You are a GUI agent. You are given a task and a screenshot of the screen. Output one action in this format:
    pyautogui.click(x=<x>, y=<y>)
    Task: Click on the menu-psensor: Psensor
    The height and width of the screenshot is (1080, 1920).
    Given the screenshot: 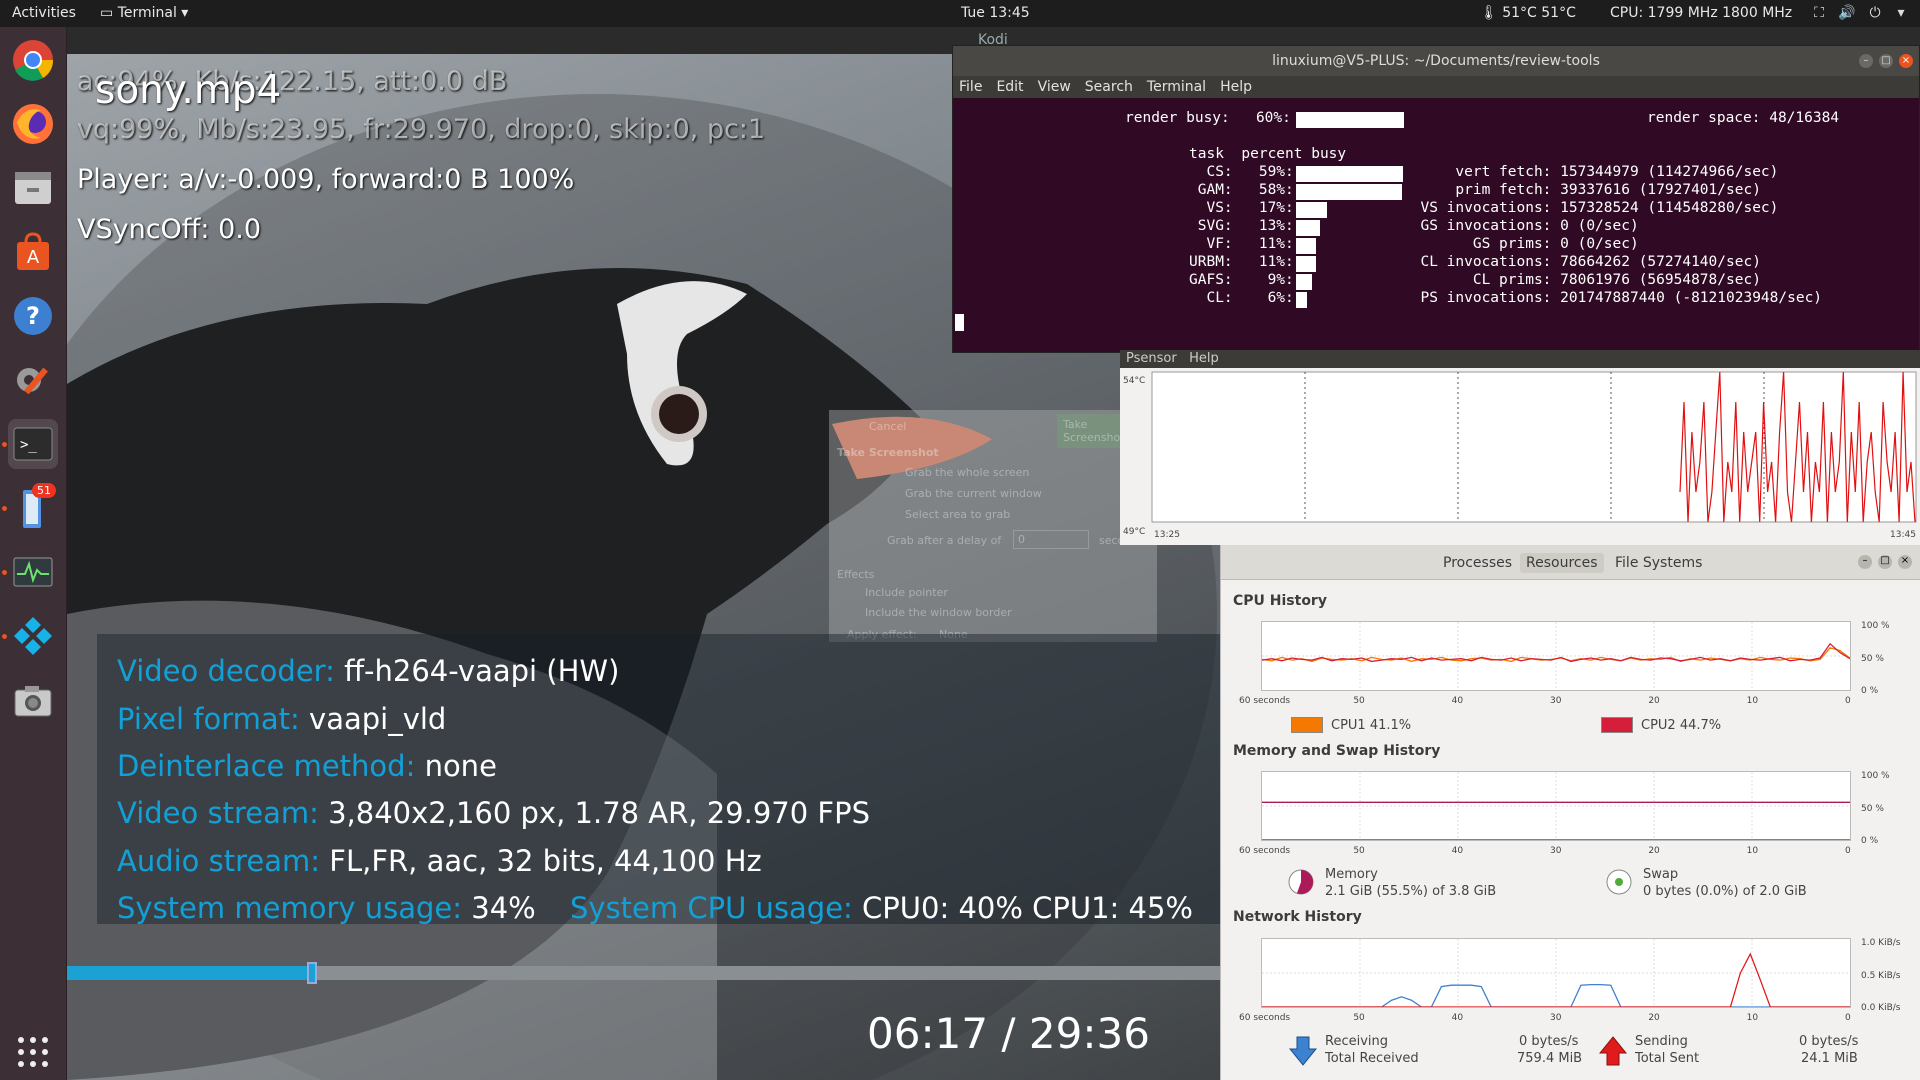 What is the action you would take?
    pyautogui.click(x=1151, y=358)
    